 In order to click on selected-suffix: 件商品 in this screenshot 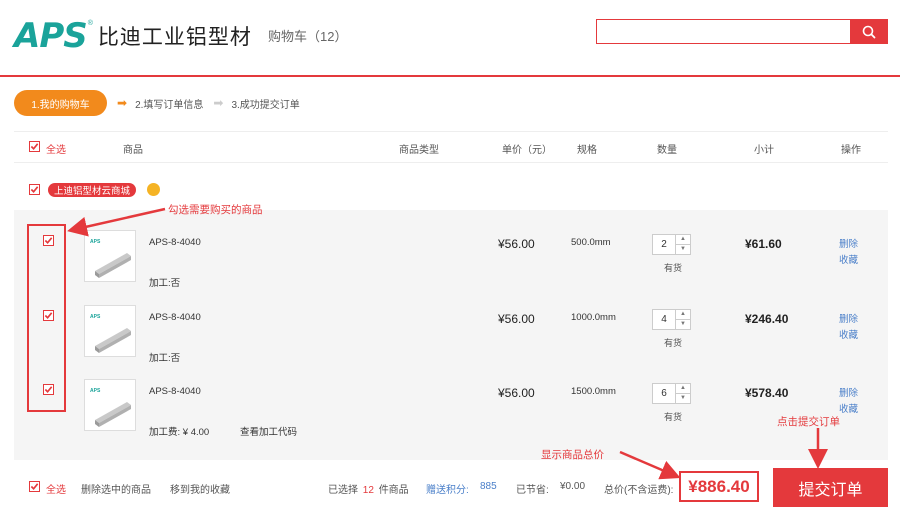, I will do `click(393, 490)`.